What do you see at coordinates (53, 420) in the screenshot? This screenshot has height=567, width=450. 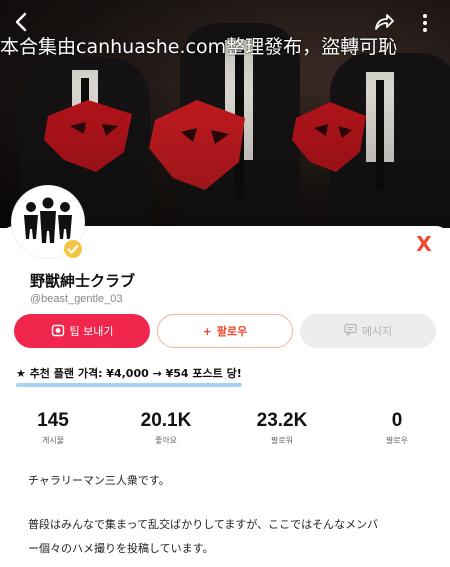 I see `stat-value: 145` at bounding box center [53, 420].